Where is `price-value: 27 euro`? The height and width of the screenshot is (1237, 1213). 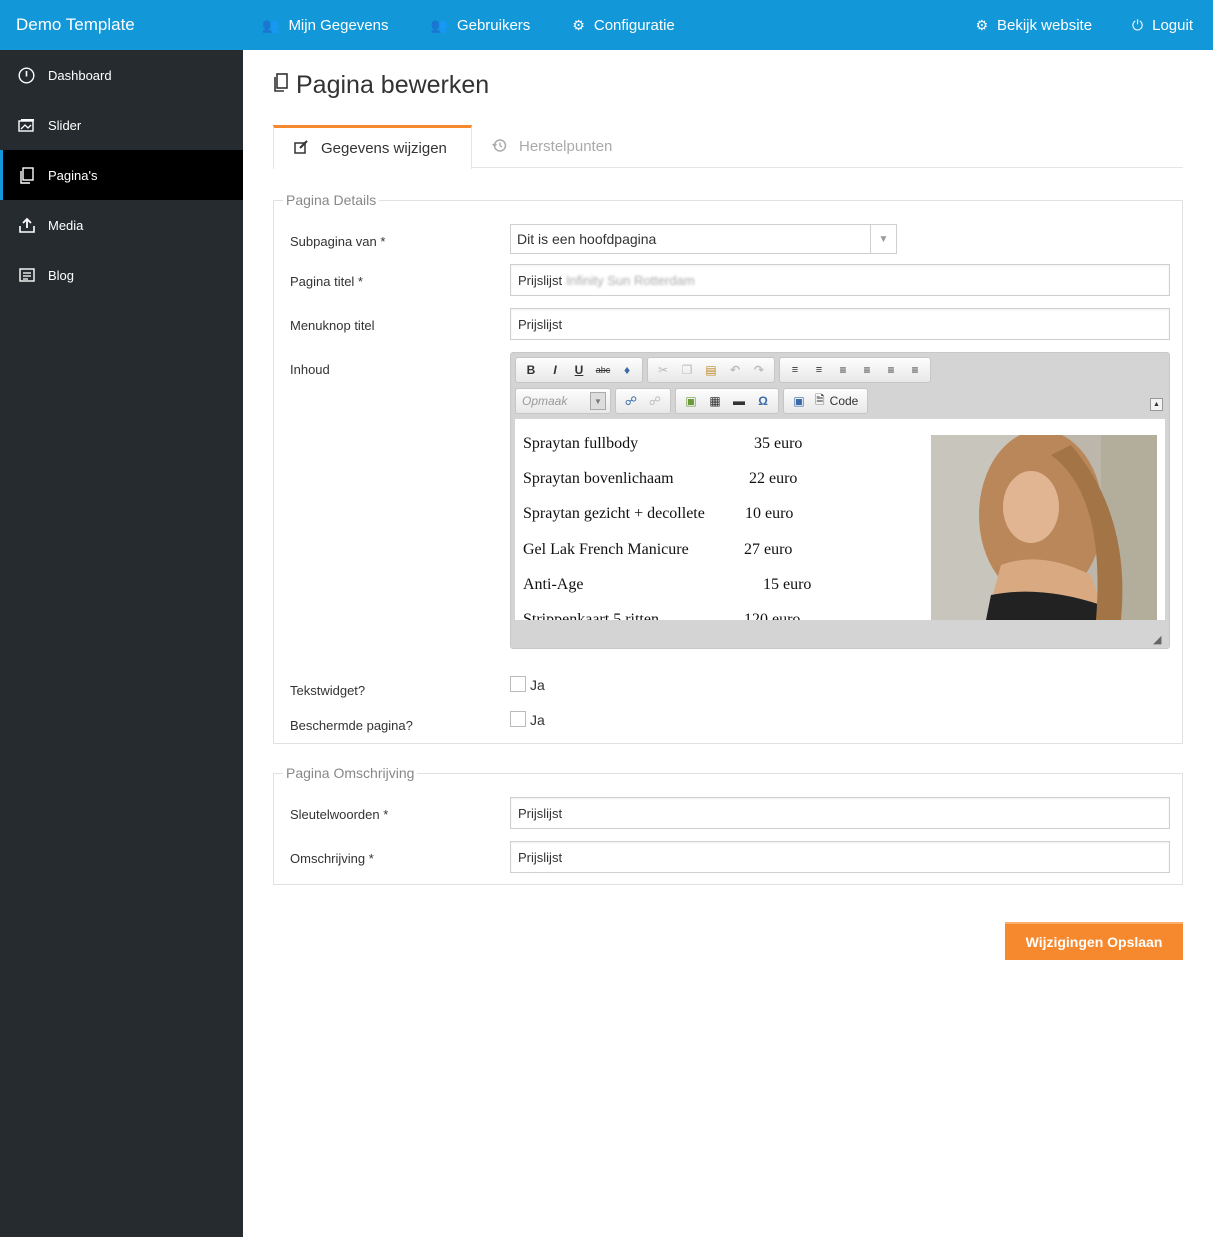
price-value: 27 euro is located at coordinates (768, 549).